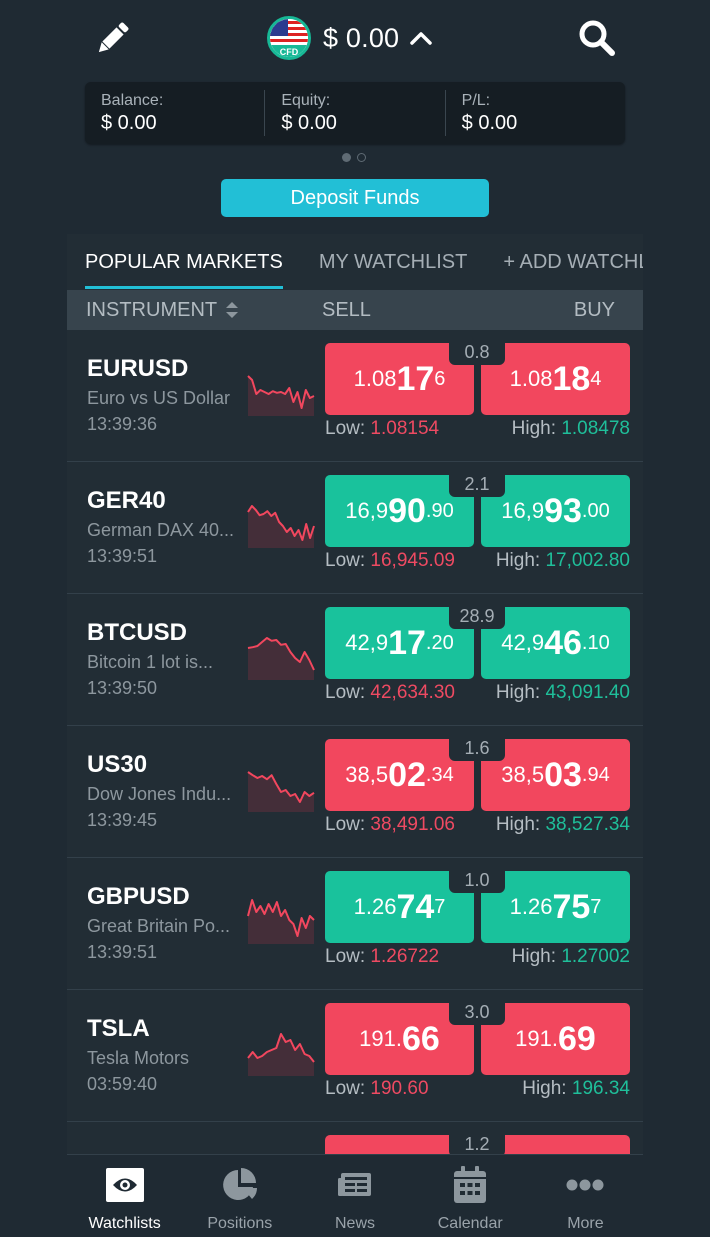  I want to click on price-prefix: 1.08, so click(531, 378).